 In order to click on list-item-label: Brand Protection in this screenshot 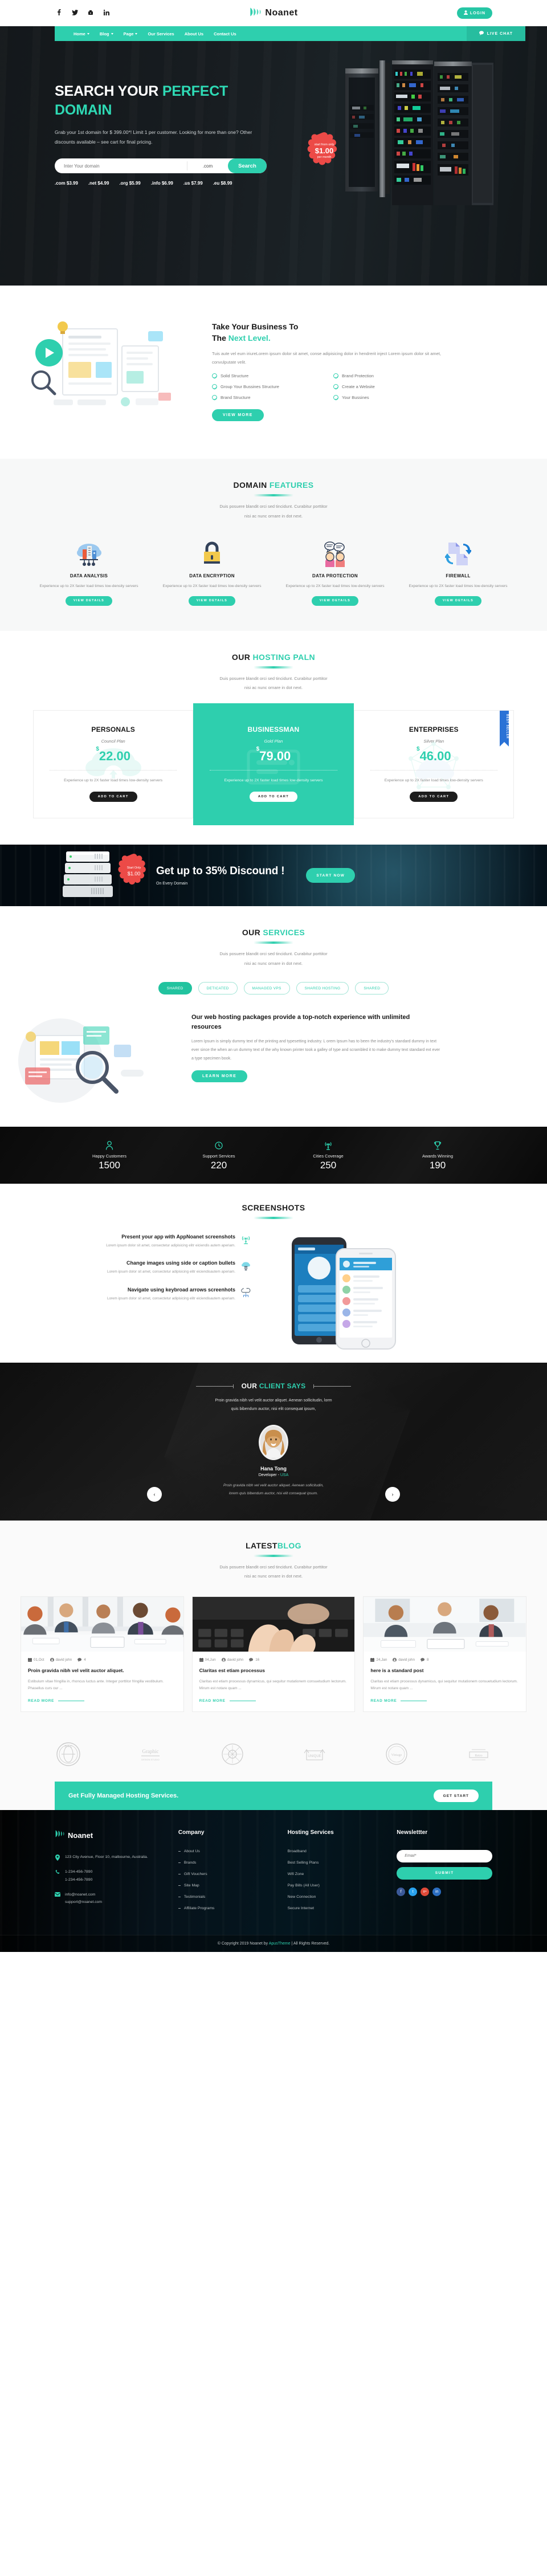, I will do `click(358, 376)`.